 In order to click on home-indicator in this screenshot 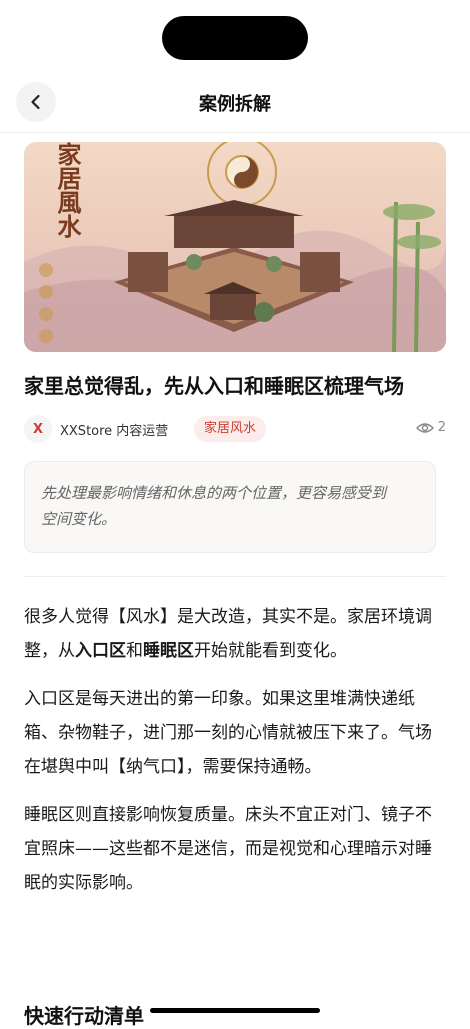, I will do `click(235, 1010)`.